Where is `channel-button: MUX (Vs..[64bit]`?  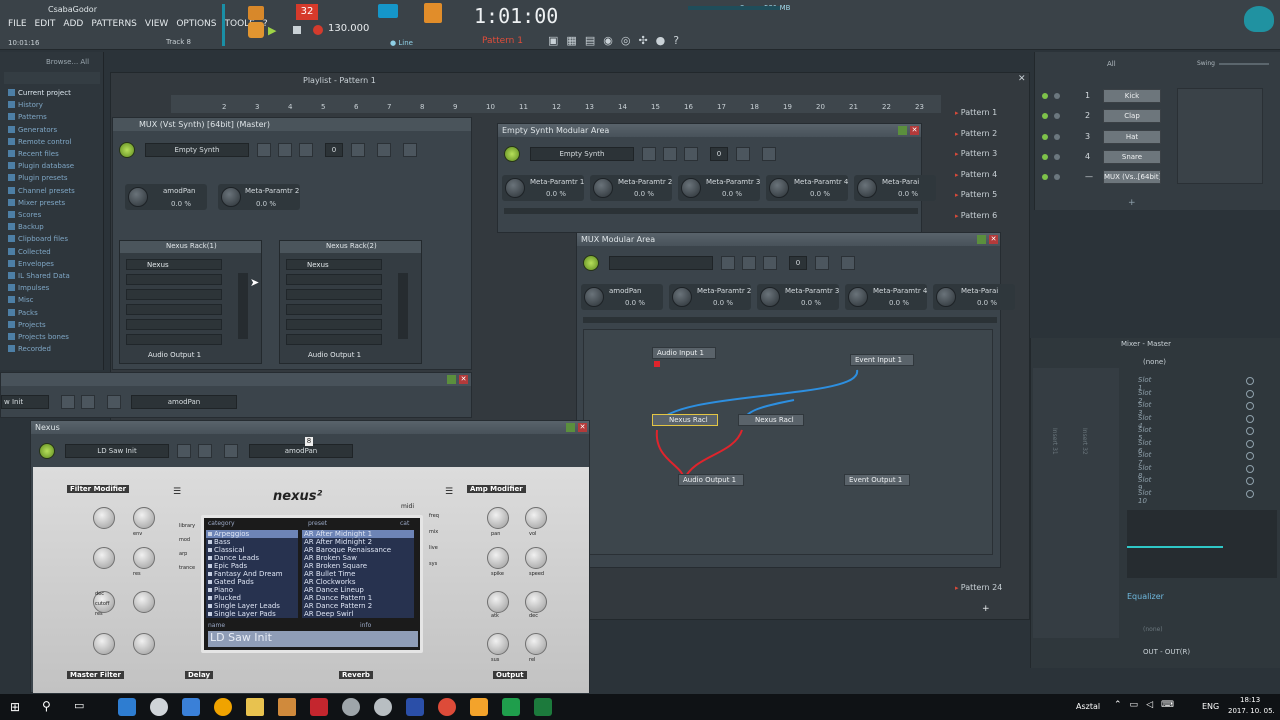 channel-button: MUX (Vs..[64bit] is located at coordinates (1132, 177).